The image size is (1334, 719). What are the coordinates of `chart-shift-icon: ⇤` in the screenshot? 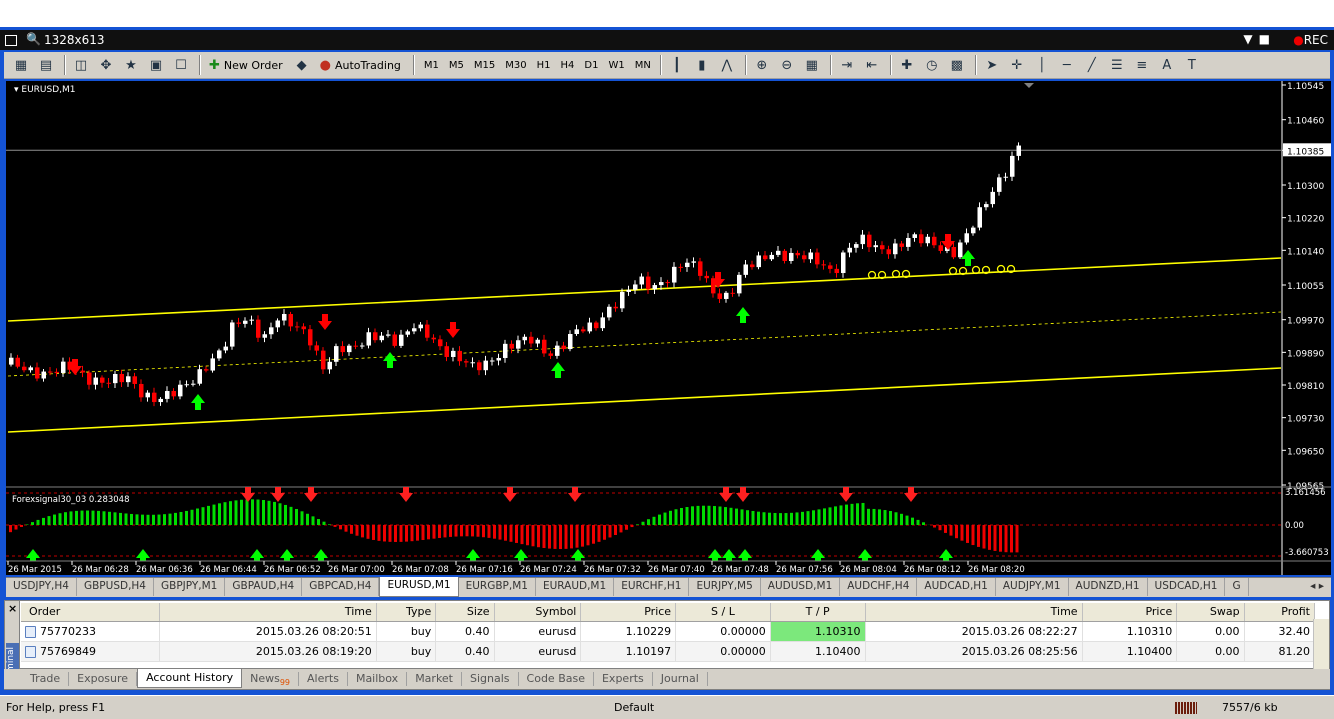 It's located at (872, 65).